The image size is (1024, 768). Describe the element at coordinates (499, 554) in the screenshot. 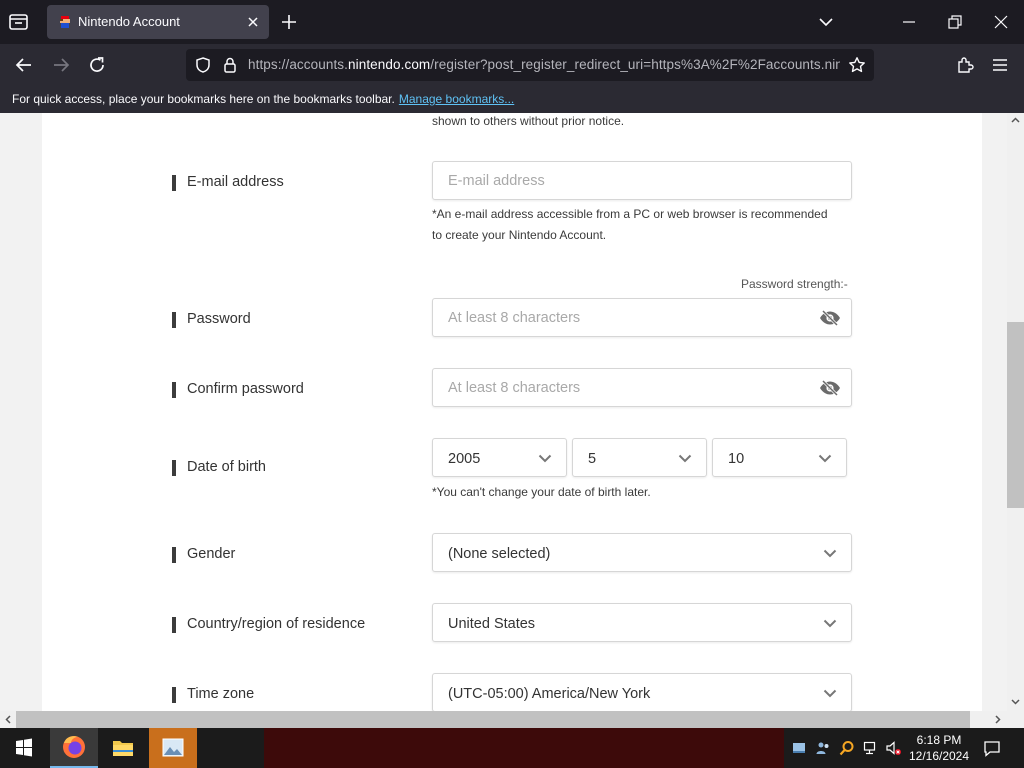

I see `gender-value: (None selected)` at that location.